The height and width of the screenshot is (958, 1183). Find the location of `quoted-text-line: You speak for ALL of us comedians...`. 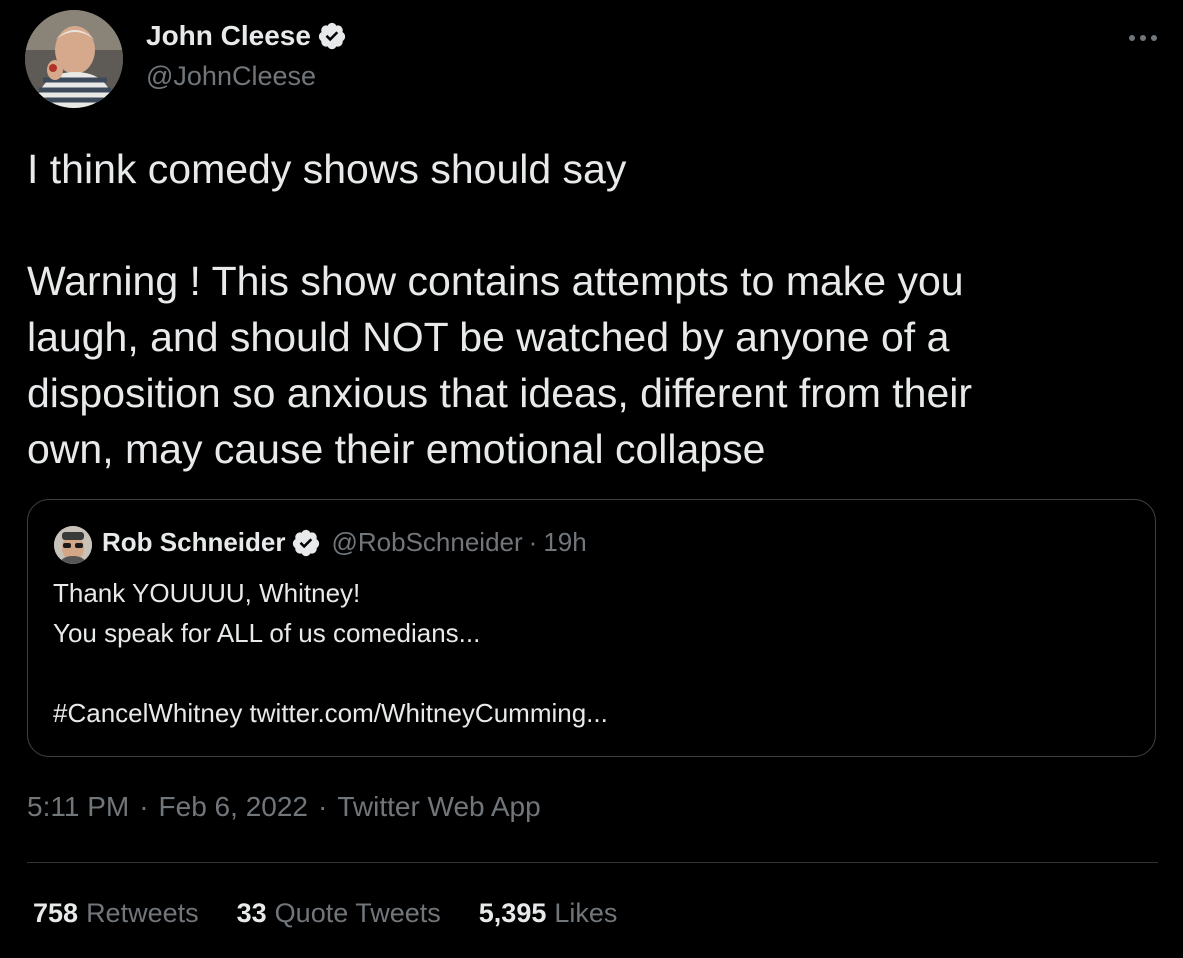

quoted-text-line: You speak for ALL of us comedians... is located at coordinates (267, 633).